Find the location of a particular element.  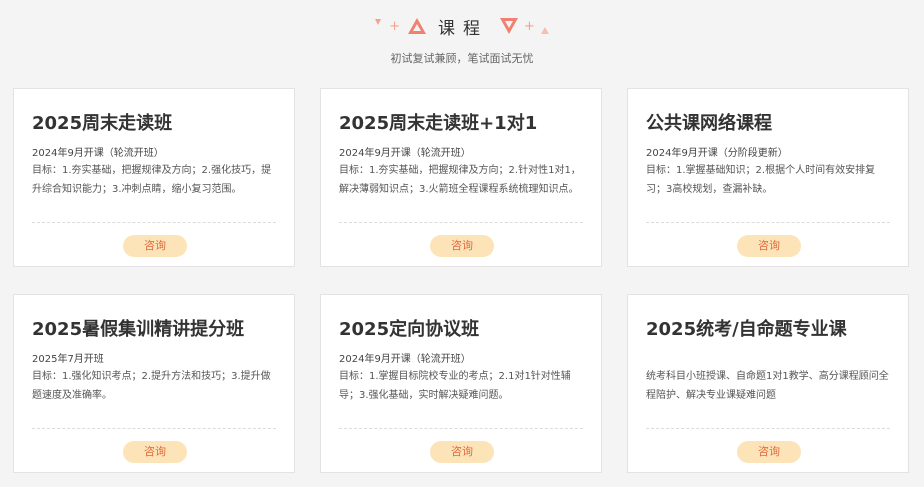

course-title: 2025统考/自命题专业课 is located at coordinates (746, 329).